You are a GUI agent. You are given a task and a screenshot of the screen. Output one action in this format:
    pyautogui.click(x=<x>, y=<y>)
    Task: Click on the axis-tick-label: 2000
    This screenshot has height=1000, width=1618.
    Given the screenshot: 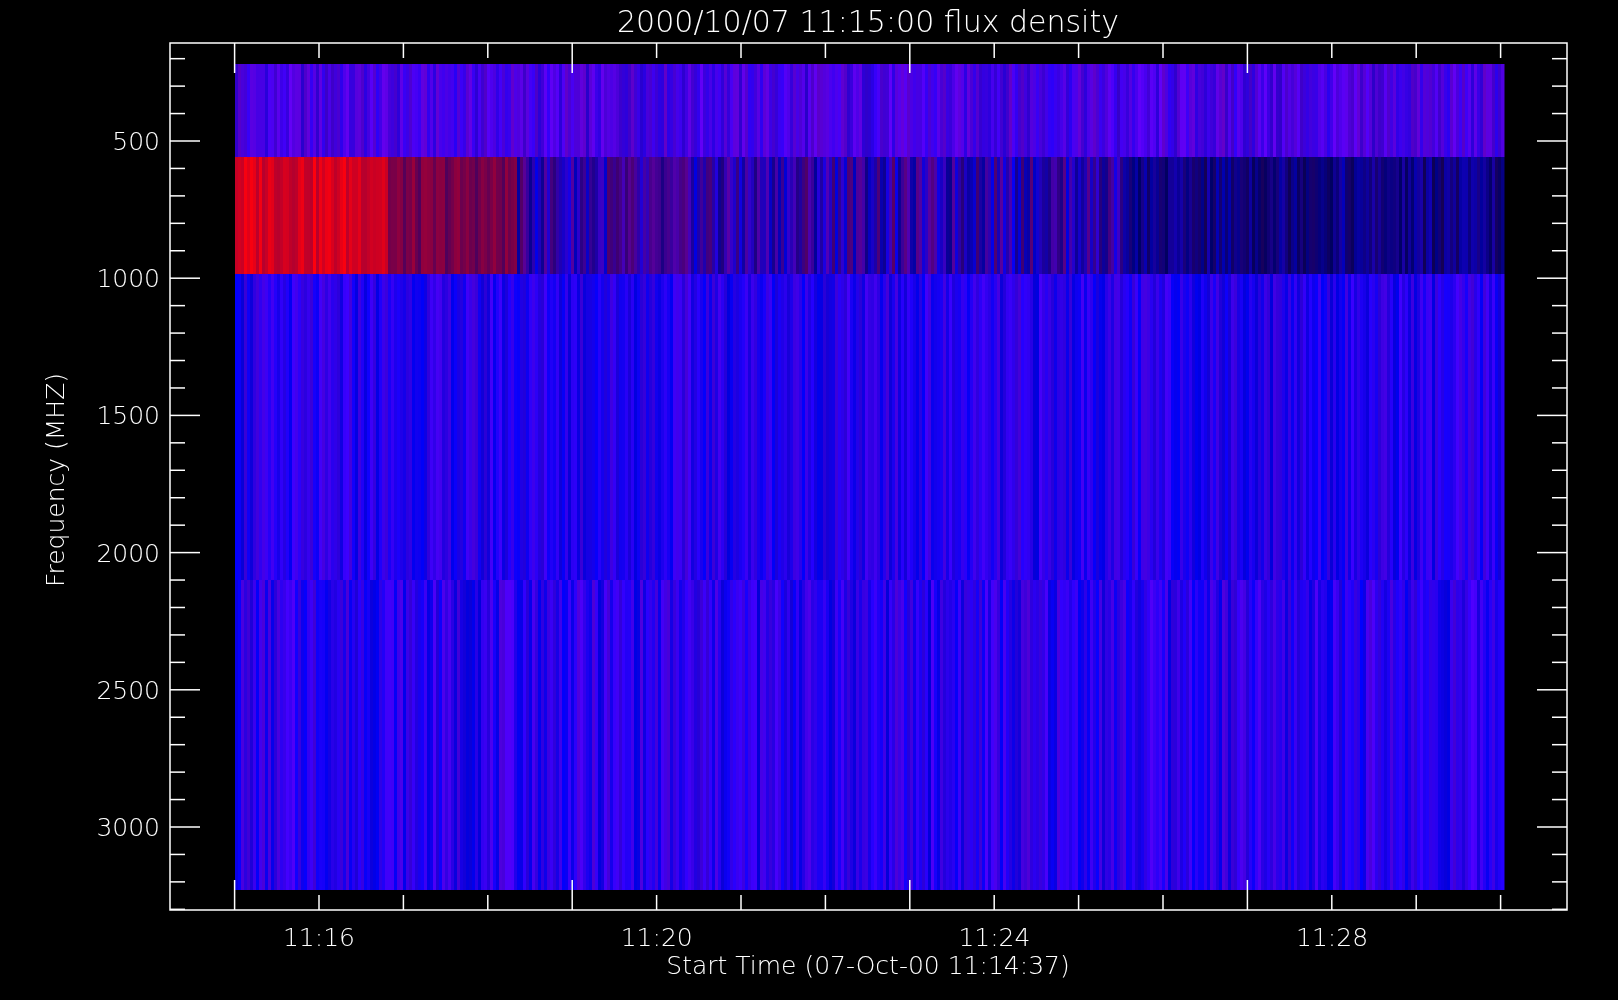 What is the action you would take?
    pyautogui.click(x=128, y=553)
    